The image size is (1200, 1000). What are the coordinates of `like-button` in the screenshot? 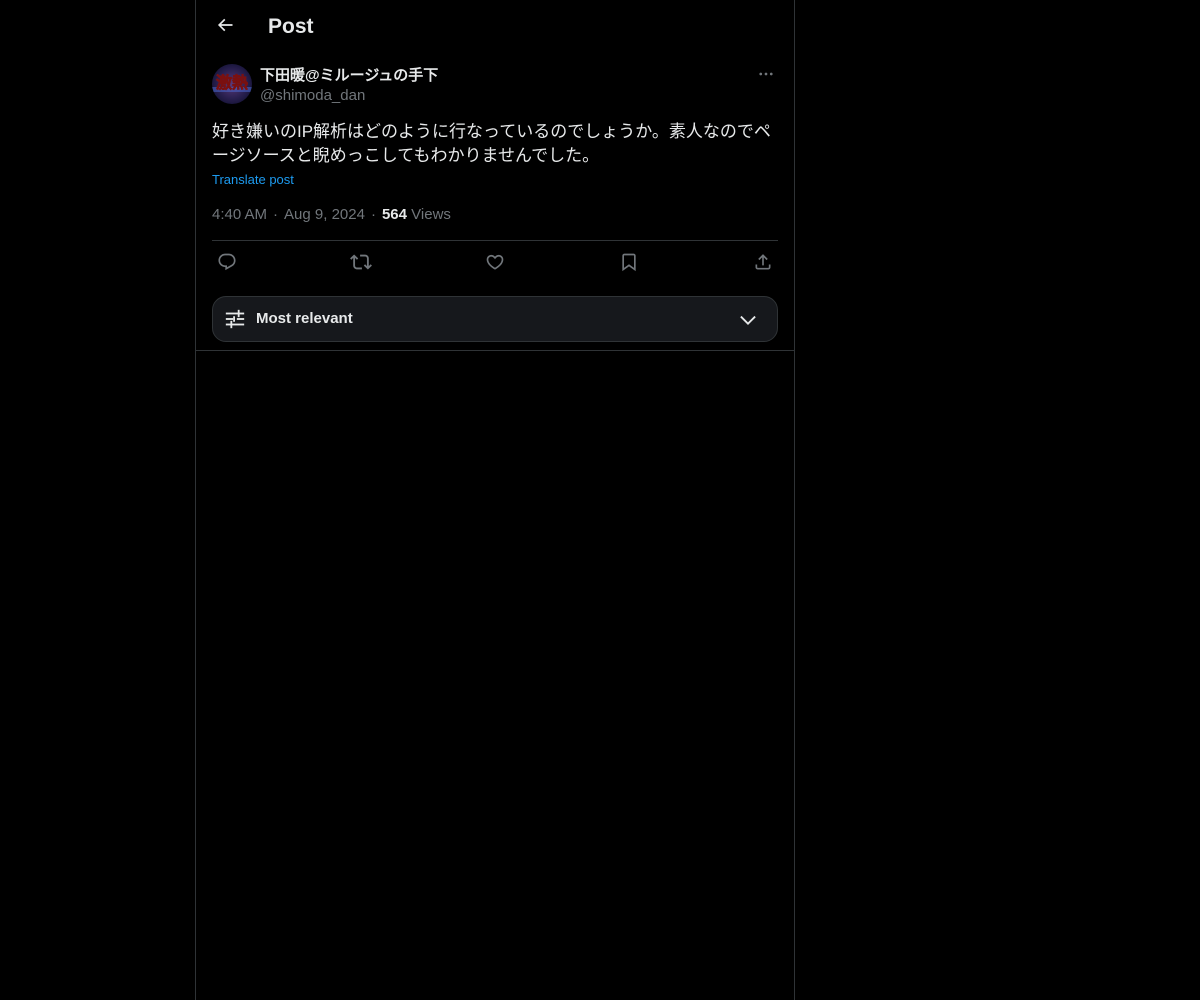 It's located at (495, 264).